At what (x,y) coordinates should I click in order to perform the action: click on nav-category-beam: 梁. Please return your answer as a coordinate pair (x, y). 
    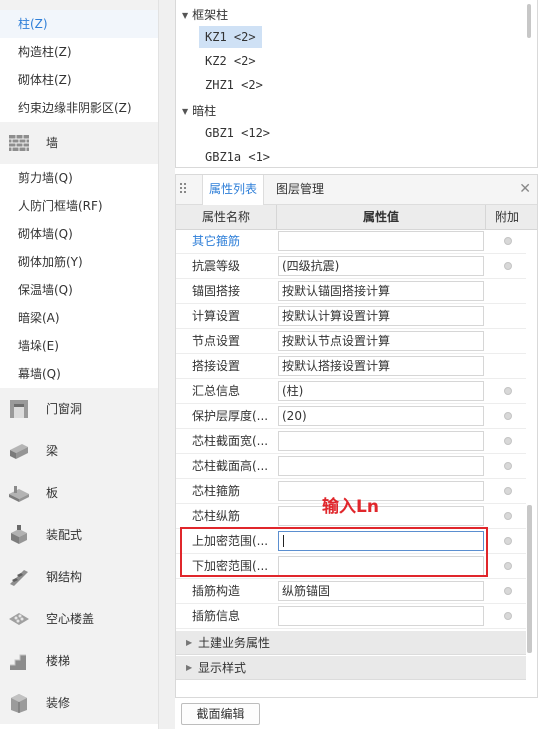
    Looking at the image, I should click on (79, 451).